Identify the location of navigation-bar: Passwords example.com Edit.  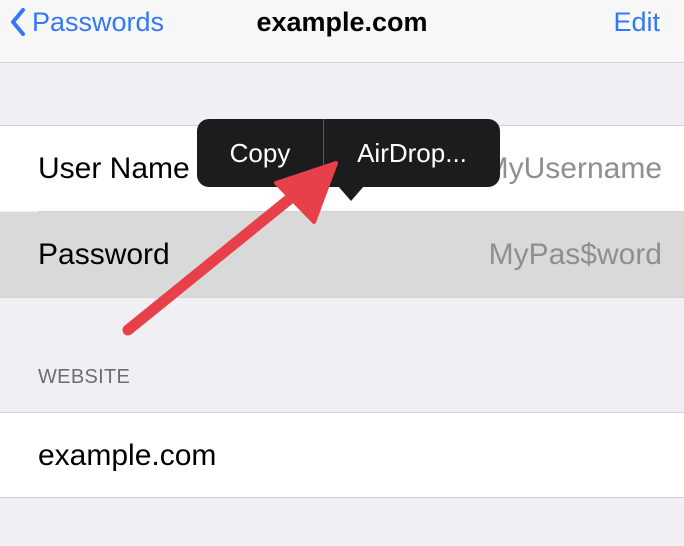
(342, 31).